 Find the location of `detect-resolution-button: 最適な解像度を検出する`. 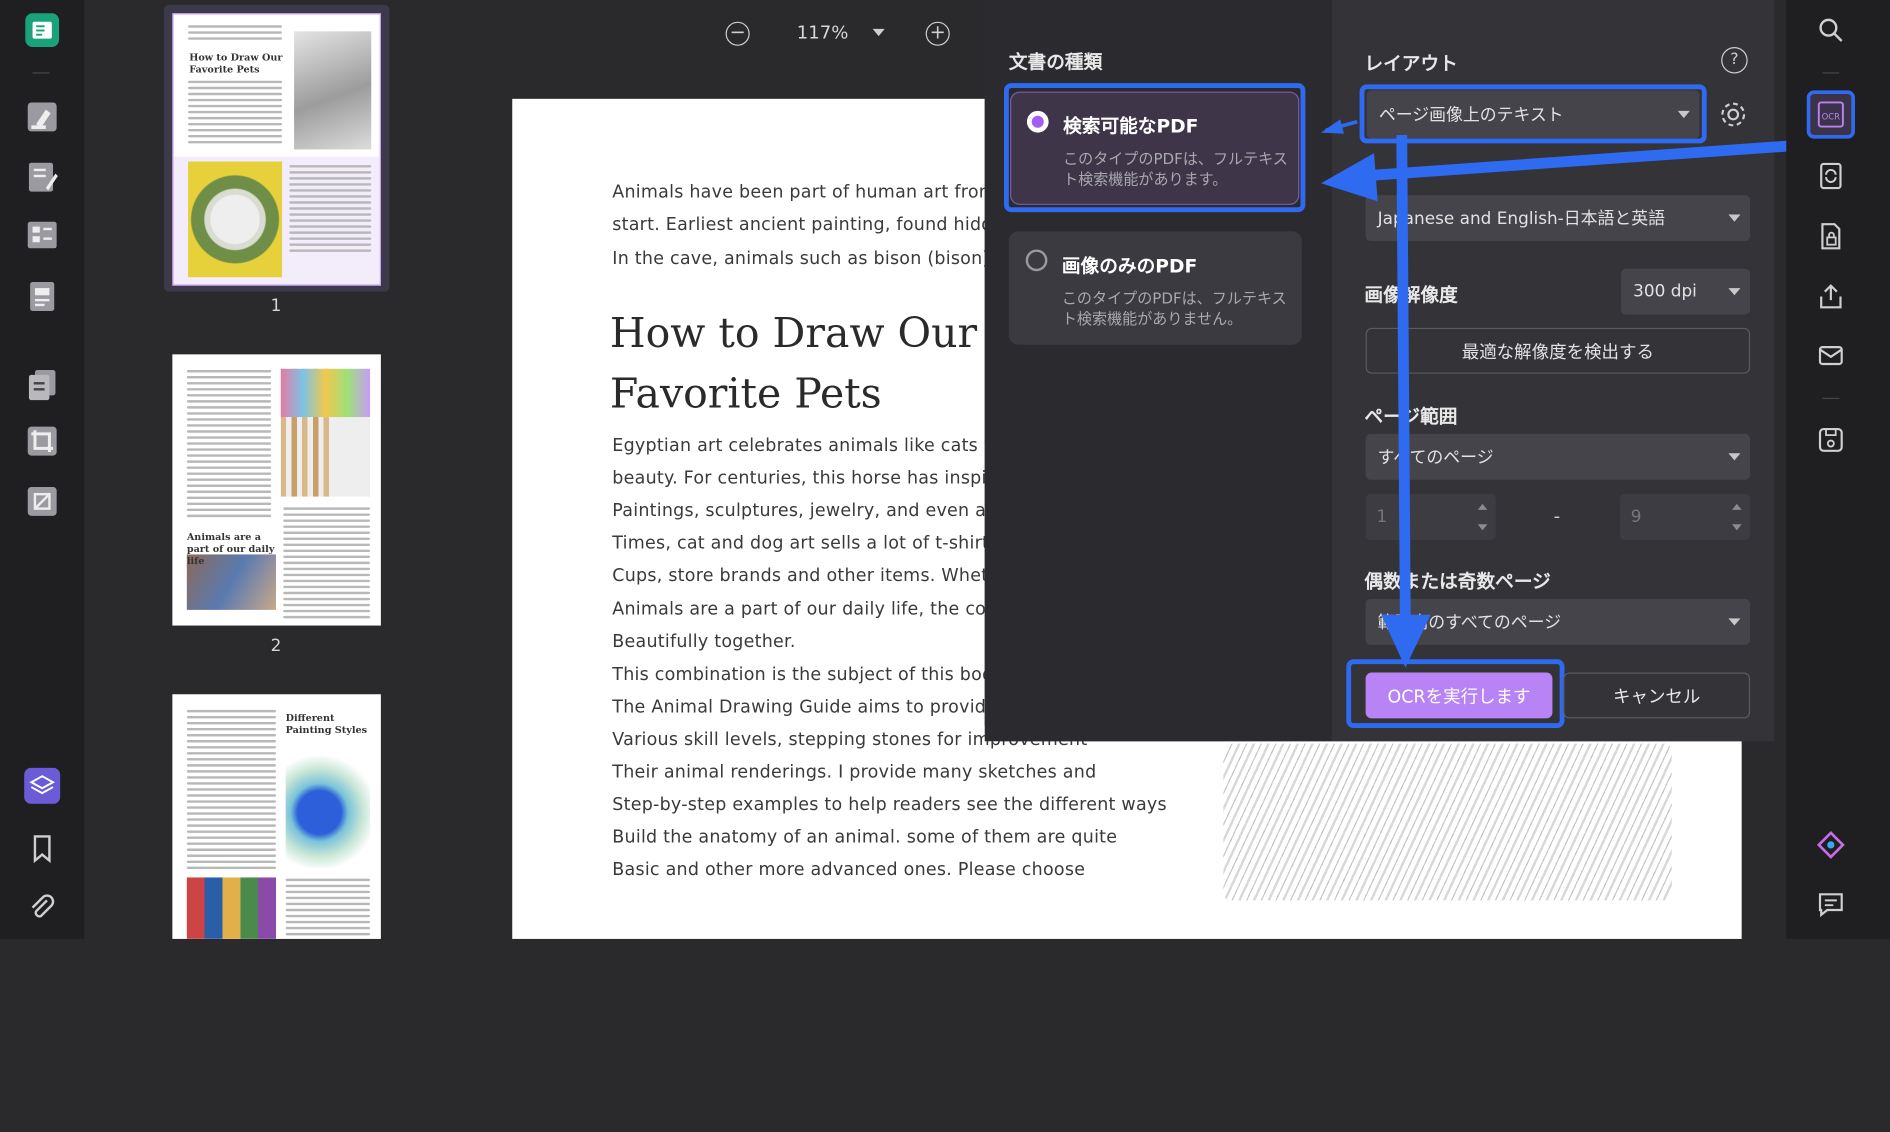

detect-resolution-button: 最適な解像度を検出する is located at coordinates (1558, 350).